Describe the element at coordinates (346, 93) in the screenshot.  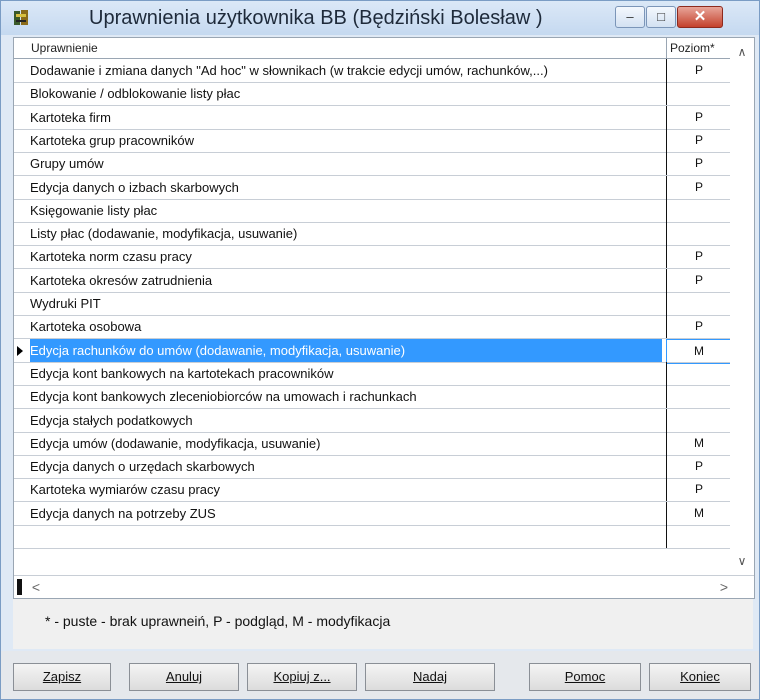
I see `permission-cell: Blokowanie / odblokowanie listy płac` at that location.